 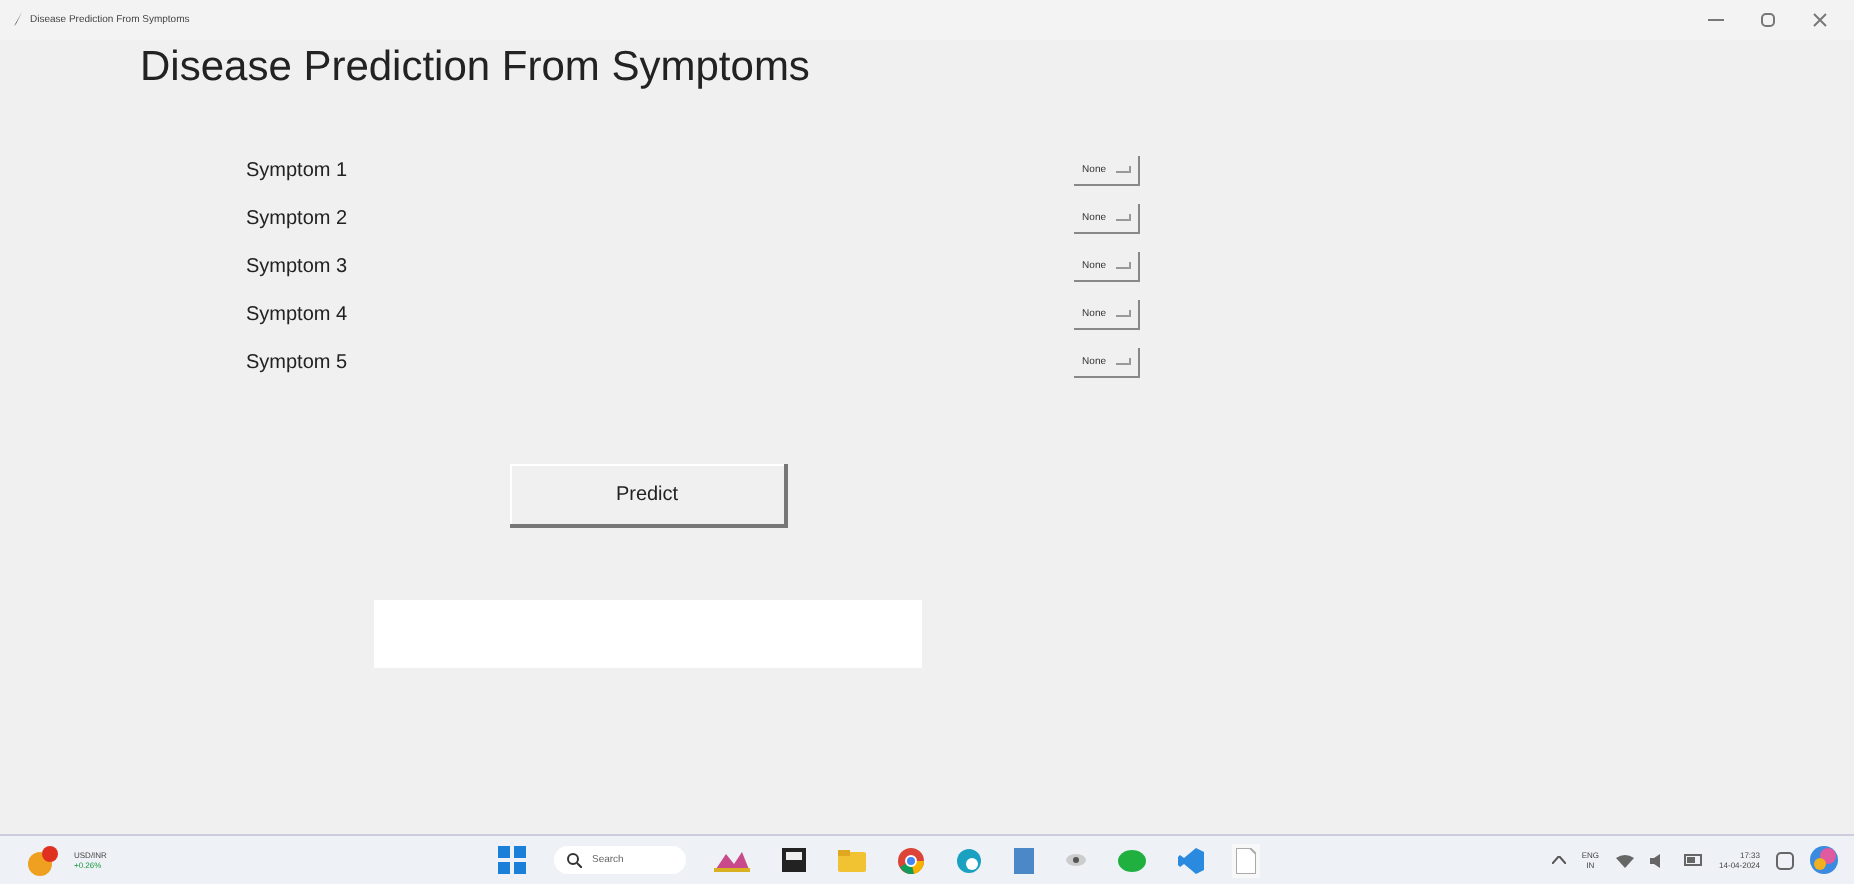 I want to click on symptom-label: Symptom 3, so click(x=297, y=266).